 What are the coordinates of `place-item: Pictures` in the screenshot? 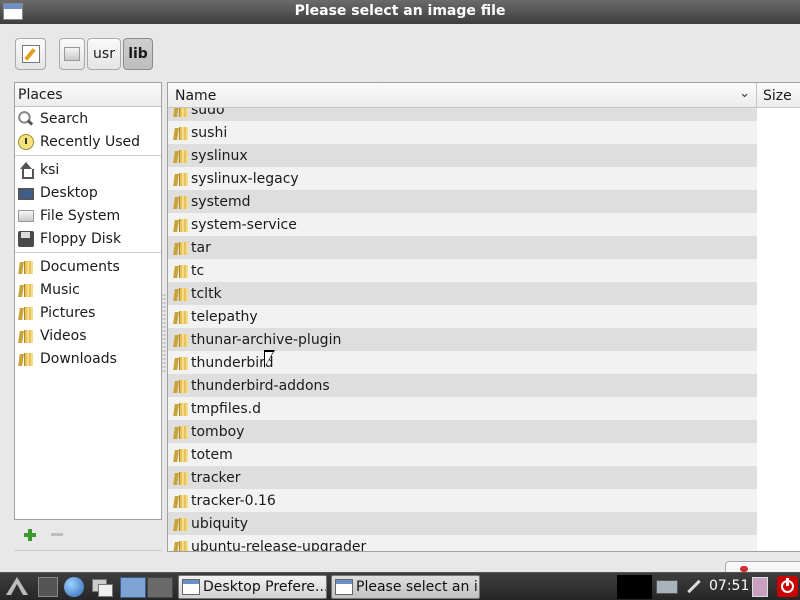 It's located at (88, 312).